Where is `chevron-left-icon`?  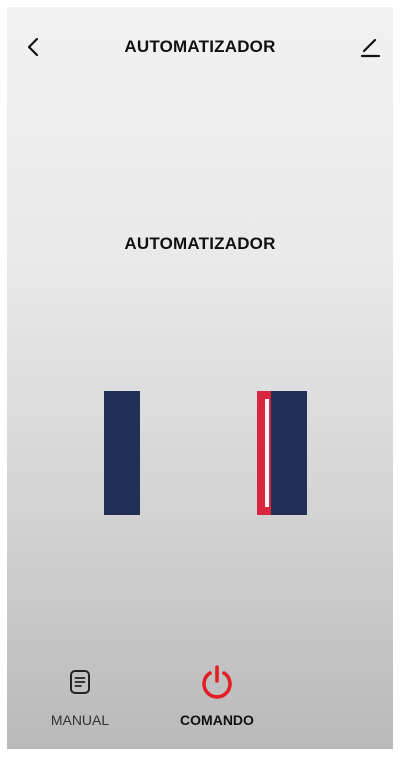 chevron-left-icon is located at coordinates (33, 47).